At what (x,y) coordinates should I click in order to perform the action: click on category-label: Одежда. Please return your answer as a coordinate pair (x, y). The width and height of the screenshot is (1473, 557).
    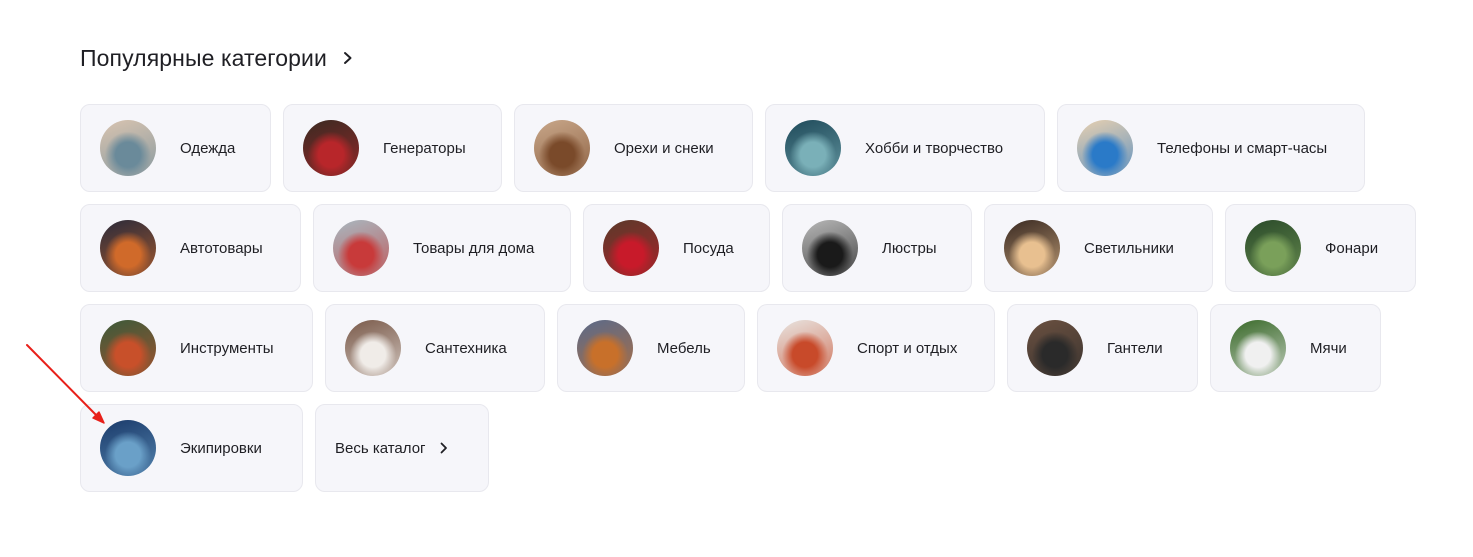
    Looking at the image, I should click on (208, 148).